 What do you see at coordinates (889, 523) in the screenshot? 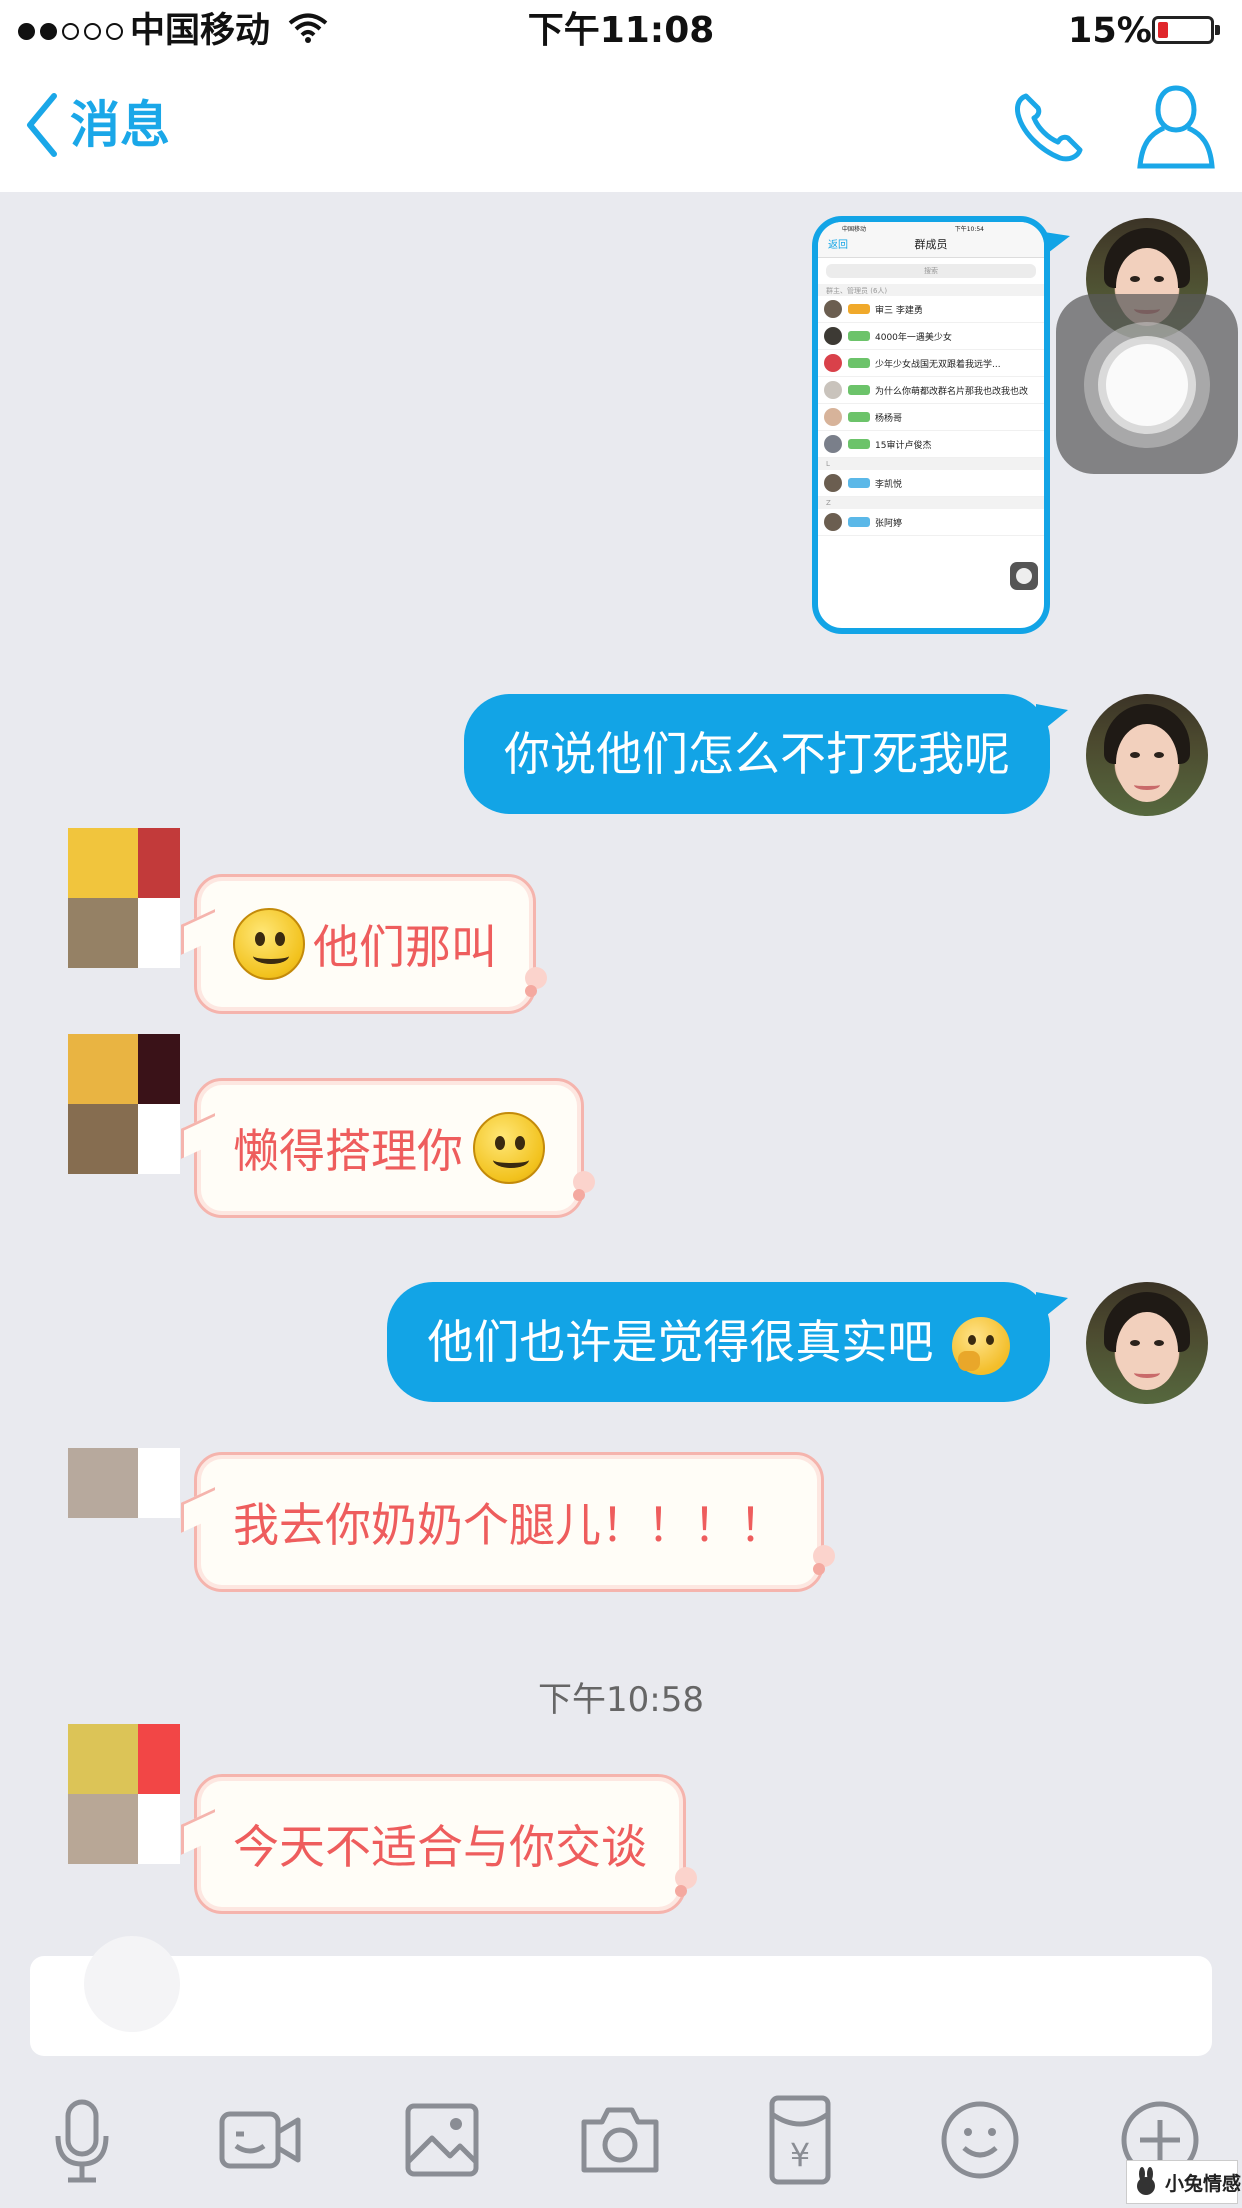
I see `shot-member-name: 张阿婷` at bounding box center [889, 523].